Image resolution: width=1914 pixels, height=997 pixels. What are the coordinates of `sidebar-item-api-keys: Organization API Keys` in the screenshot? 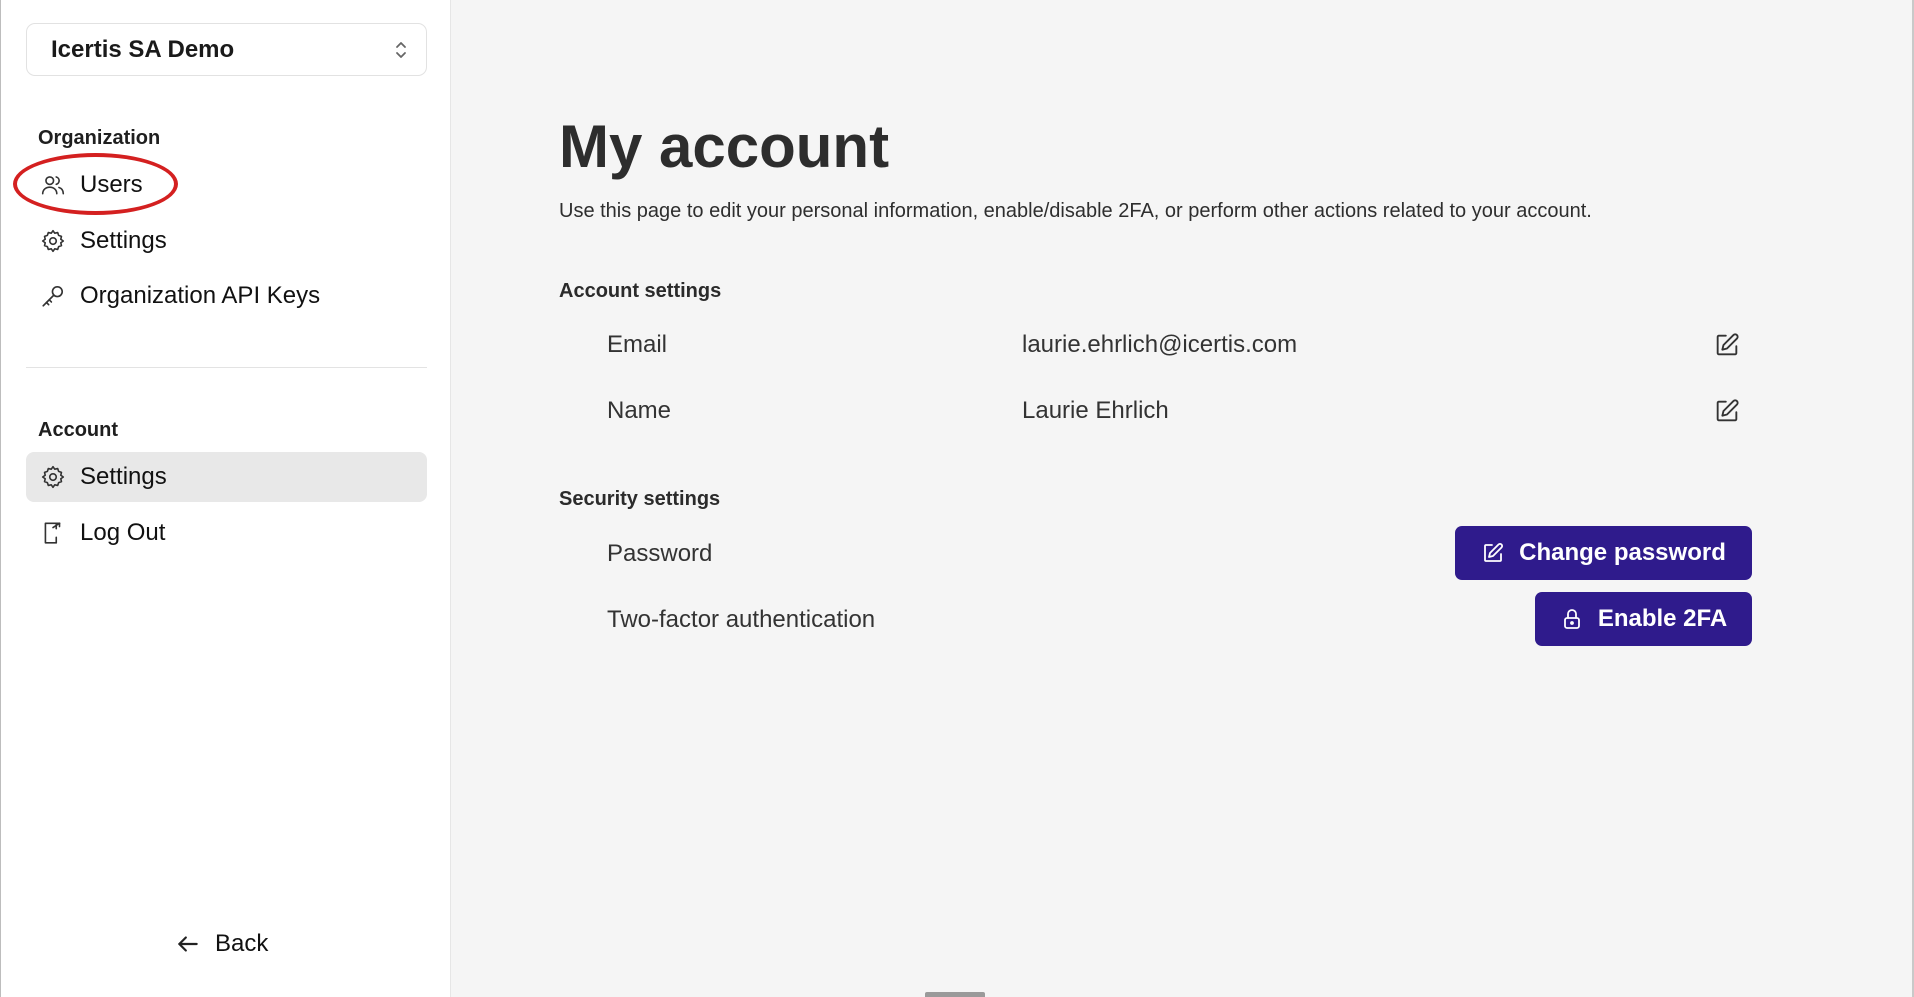 It's located at (226, 296).